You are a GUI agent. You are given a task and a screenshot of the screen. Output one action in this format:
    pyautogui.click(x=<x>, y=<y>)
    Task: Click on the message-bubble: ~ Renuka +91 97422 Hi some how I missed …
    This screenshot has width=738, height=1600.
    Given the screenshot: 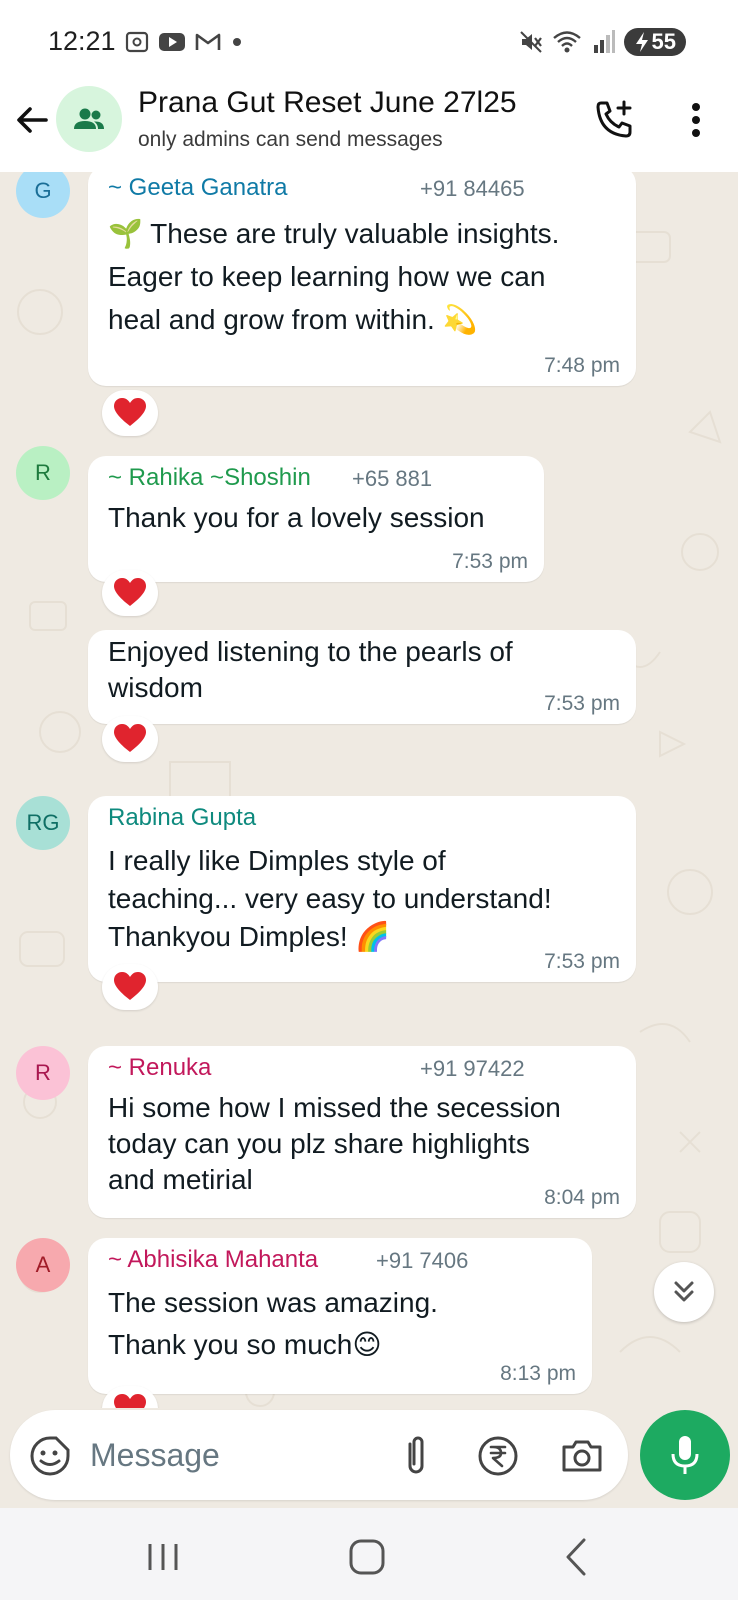 What is the action you would take?
    pyautogui.click(x=362, y=1132)
    